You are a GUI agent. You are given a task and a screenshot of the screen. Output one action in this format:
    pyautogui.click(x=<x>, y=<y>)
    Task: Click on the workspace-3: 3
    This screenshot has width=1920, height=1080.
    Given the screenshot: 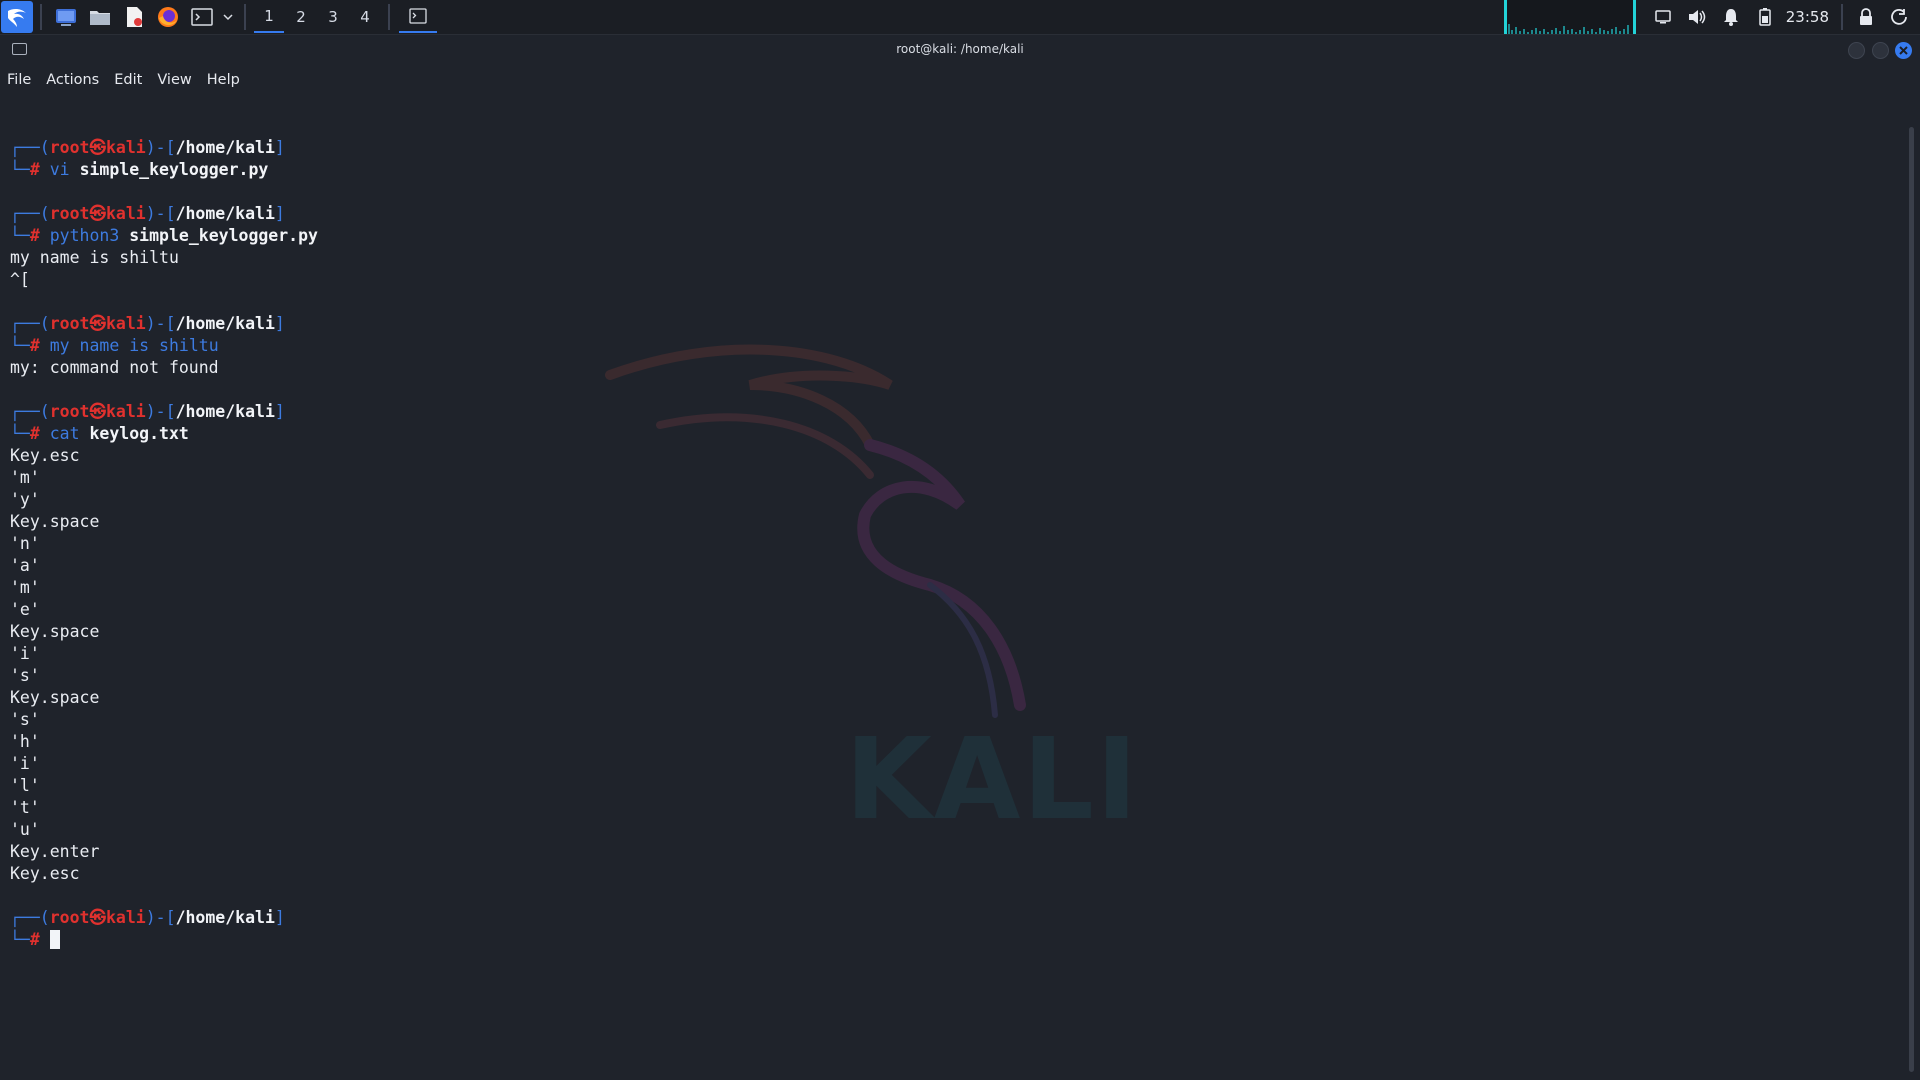 What is the action you would take?
    pyautogui.click(x=333, y=17)
    